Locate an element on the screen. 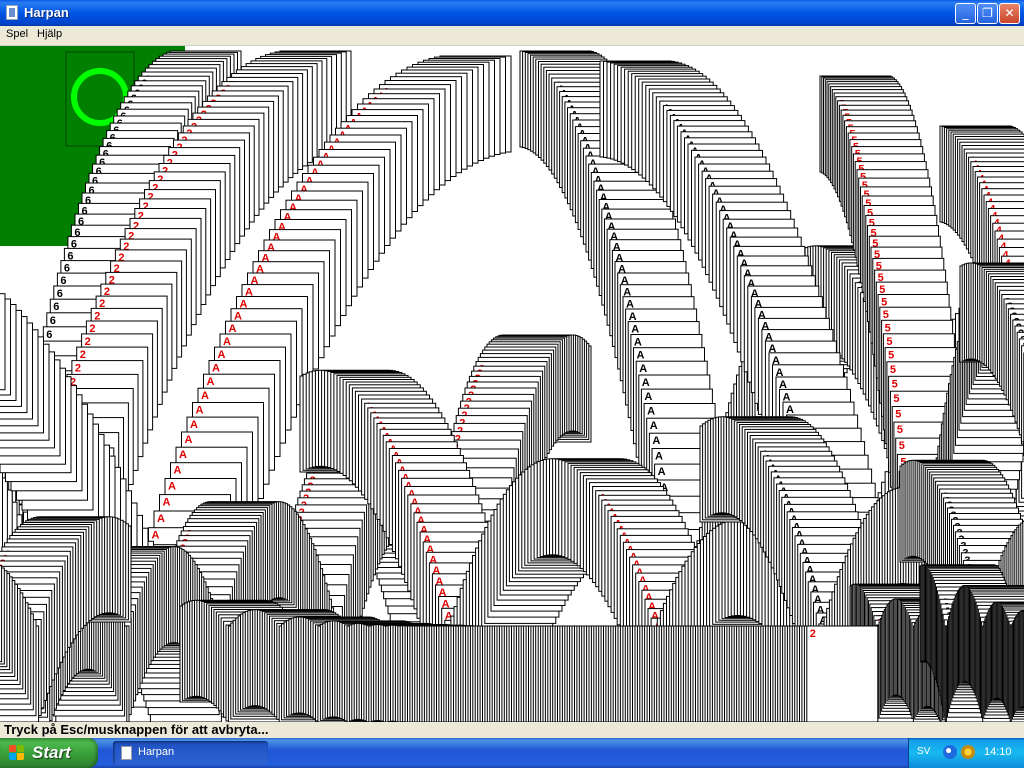  close-button: ✕ is located at coordinates (1009, 13).